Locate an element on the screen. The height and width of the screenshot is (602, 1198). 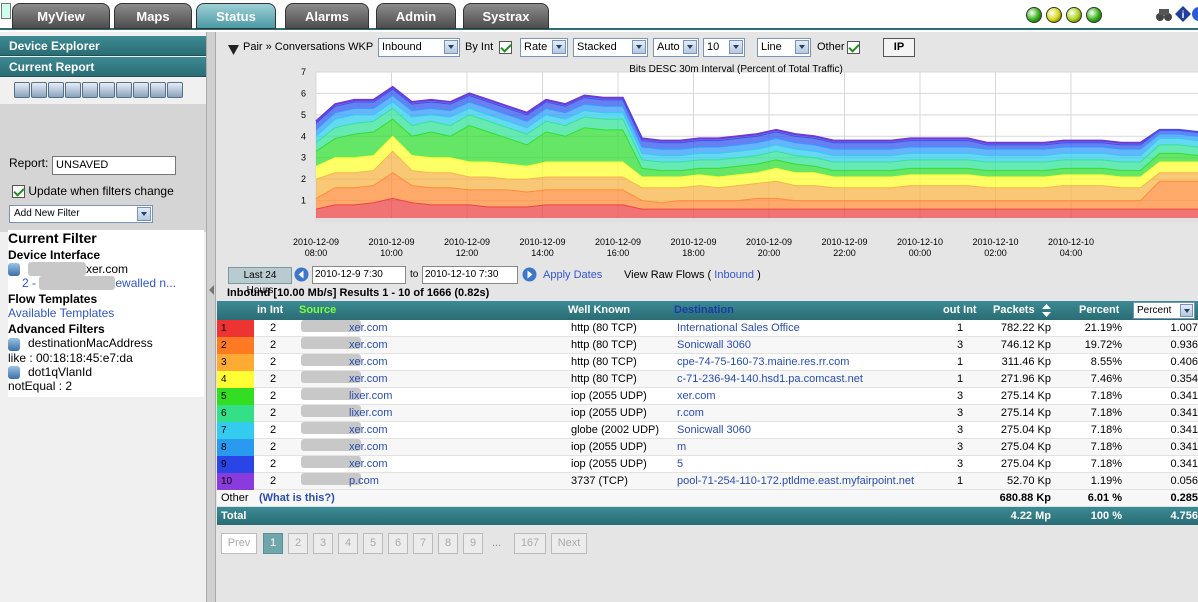
row-color-swatch: 9 is located at coordinates (235, 464).